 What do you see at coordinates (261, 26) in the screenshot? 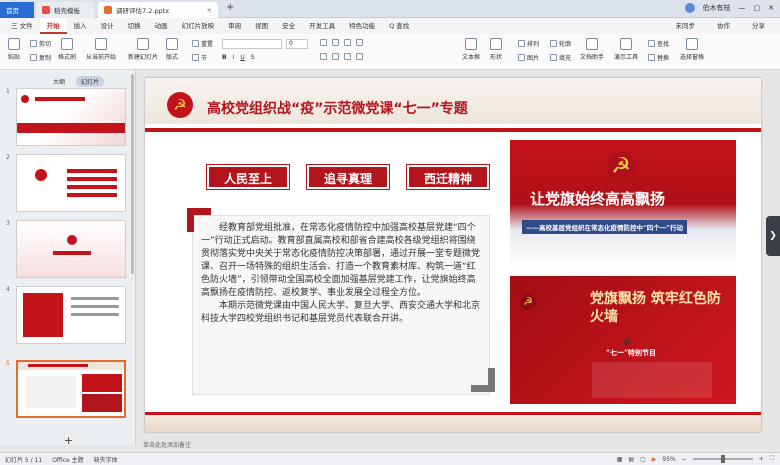
I see `menu-view: 视图` at bounding box center [261, 26].